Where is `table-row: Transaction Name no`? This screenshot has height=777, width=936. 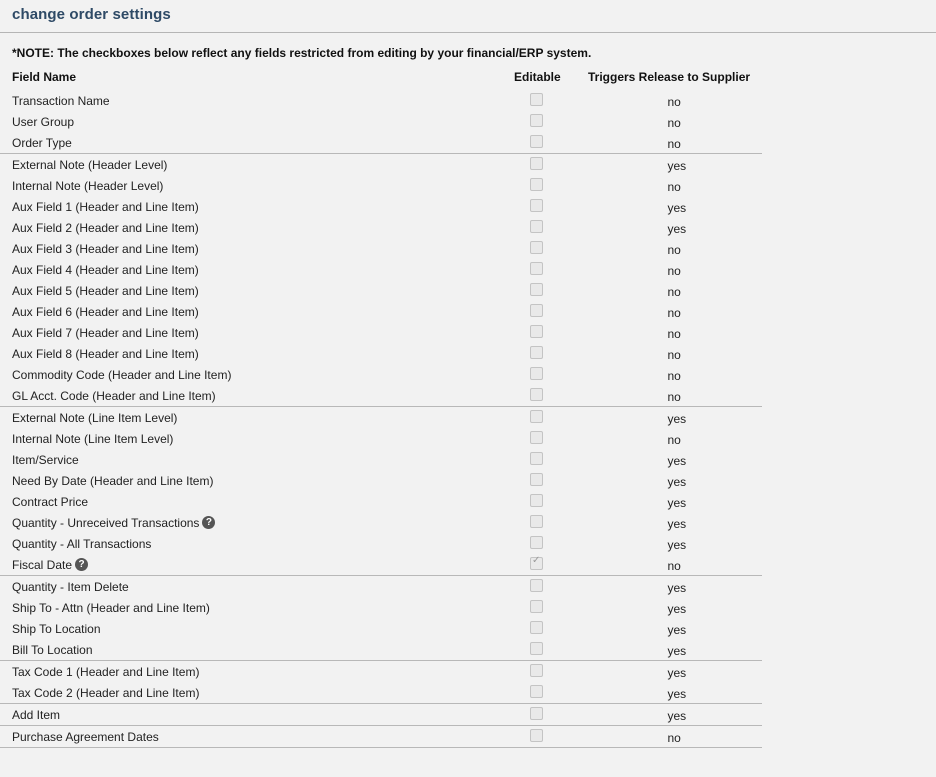
table-row: Transaction Name no is located at coordinates (381, 100).